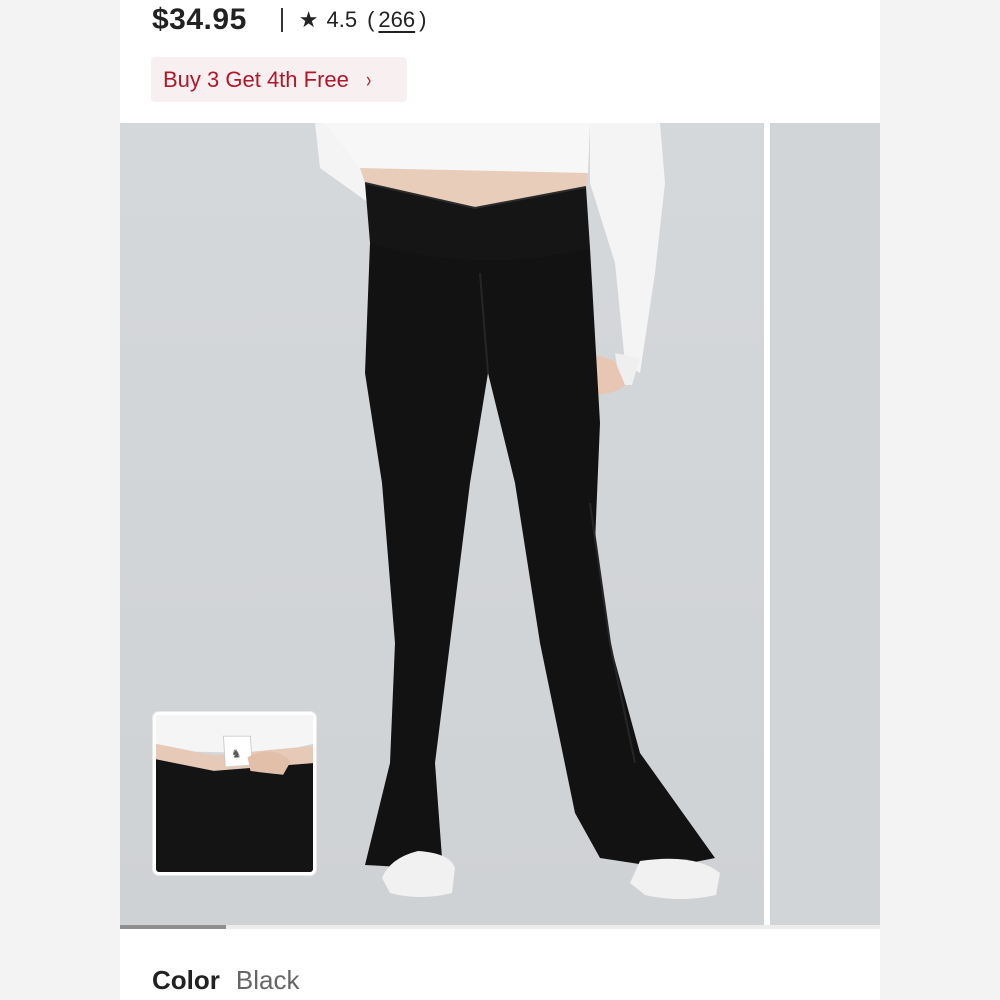 This screenshot has width=1000, height=1000. Describe the element at coordinates (825, 524) in the screenshot. I see `product-image-next` at that location.